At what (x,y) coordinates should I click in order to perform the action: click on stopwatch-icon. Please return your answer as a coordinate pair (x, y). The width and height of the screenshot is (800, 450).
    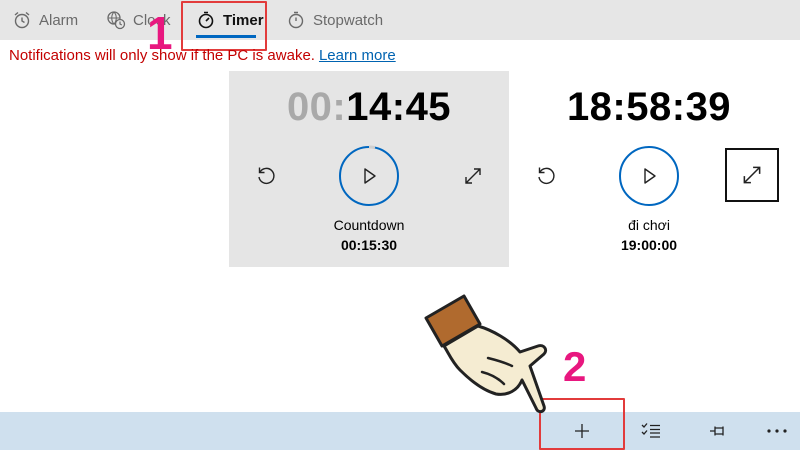
    Looking at the image, I should click on (296, 20).